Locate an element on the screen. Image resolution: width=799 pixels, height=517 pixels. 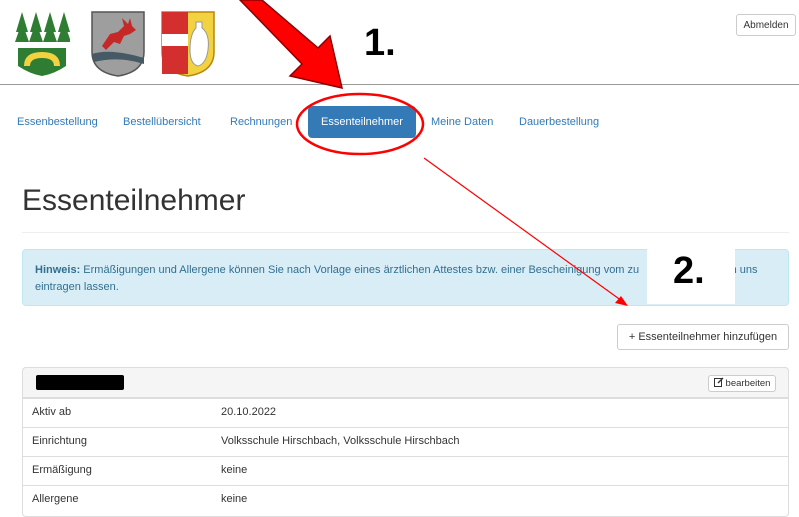
red-circle-highlight is located at coordinates (360, 124).